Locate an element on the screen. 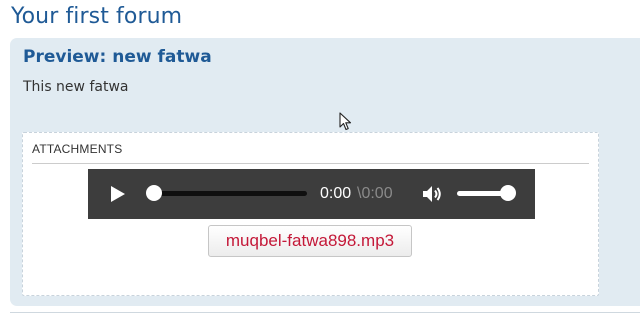  attachments-heading: ATTACHMENTS is located at coordinates (77, 149).